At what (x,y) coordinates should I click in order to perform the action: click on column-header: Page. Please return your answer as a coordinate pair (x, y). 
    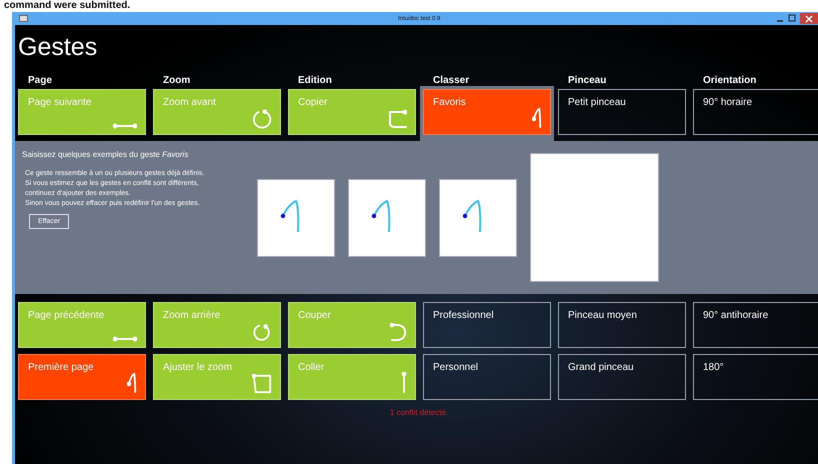
    Looking at the image, I should click on (40, 81).